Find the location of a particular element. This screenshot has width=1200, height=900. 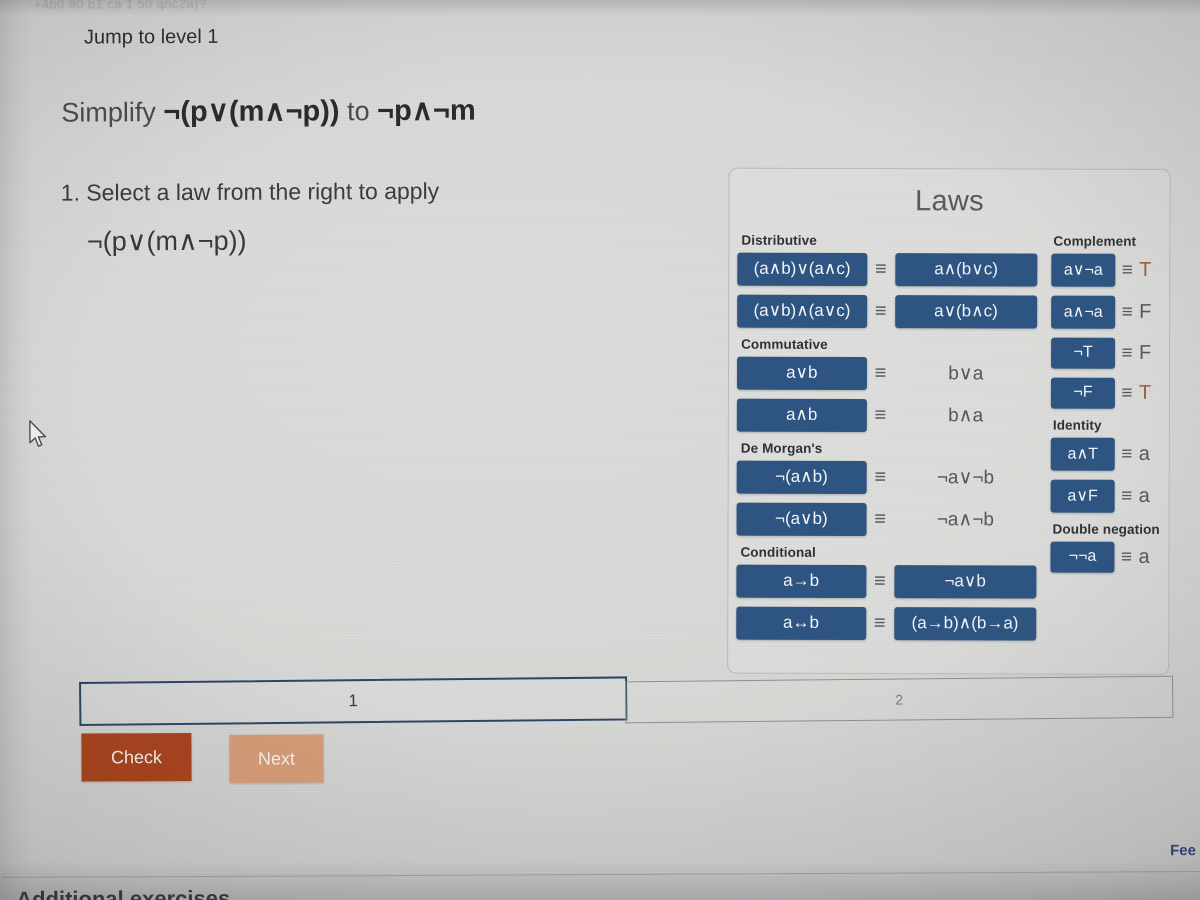

law-button: a∨F is located at coordinates (1082, 496).